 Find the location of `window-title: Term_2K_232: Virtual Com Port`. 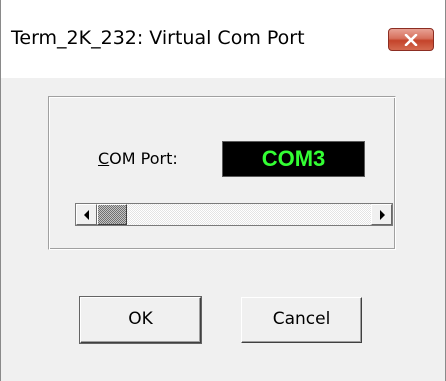

window-title: Term_2K_232: Virtual Com Port is located at coordinates (158, 38).